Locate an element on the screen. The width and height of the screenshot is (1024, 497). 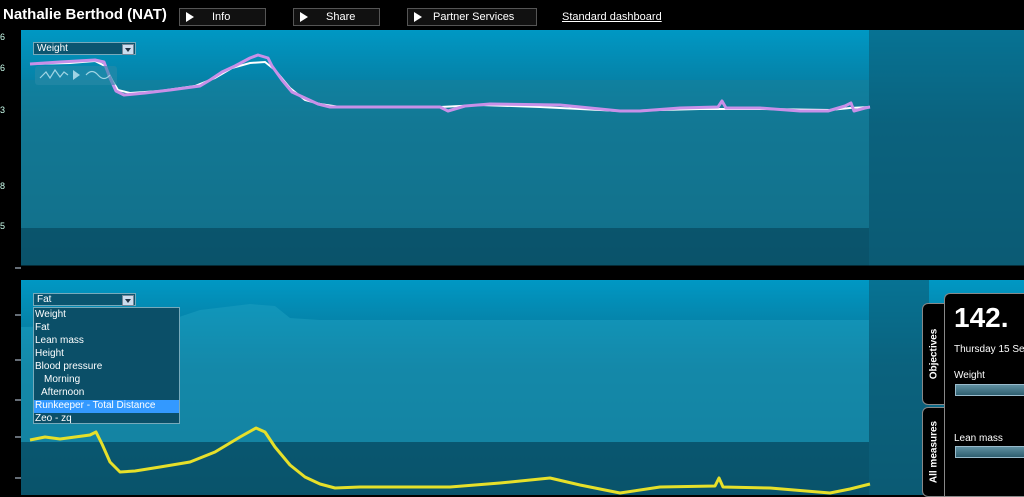
fat-select-value: Fat is located at coordinates (44, 299).